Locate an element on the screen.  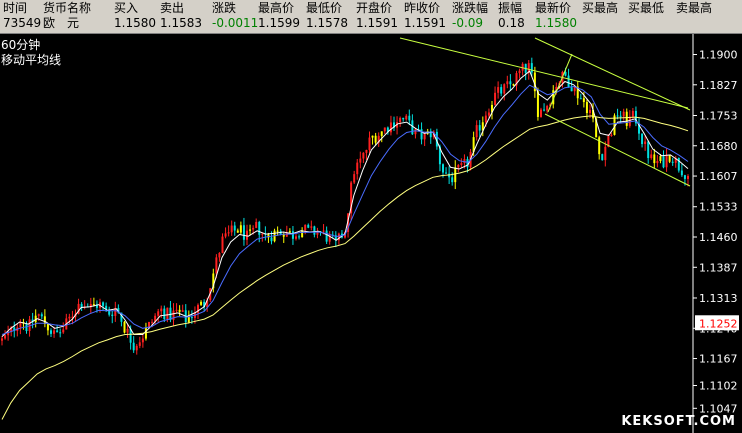
quote-header-0: 时间 is located at coordinates (15, 8).